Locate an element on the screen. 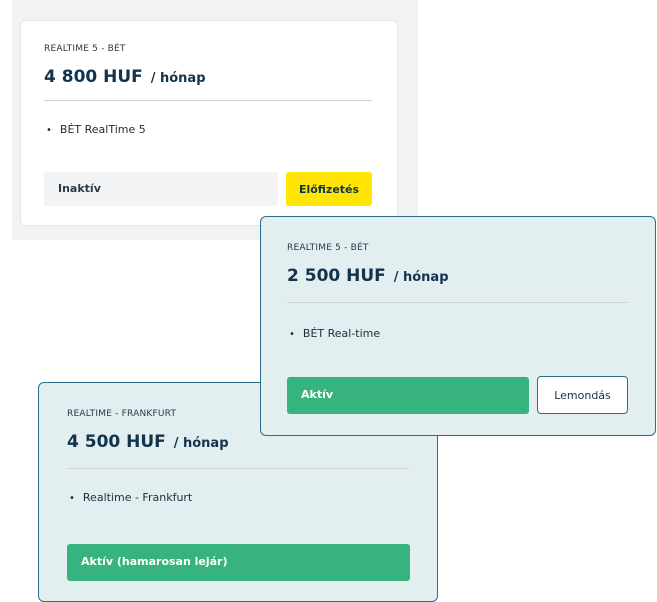 This screenshot has height=602, width=657. status-active-expiring: Aktív (hamarosan lejár) is located at coordinates (238, 562).